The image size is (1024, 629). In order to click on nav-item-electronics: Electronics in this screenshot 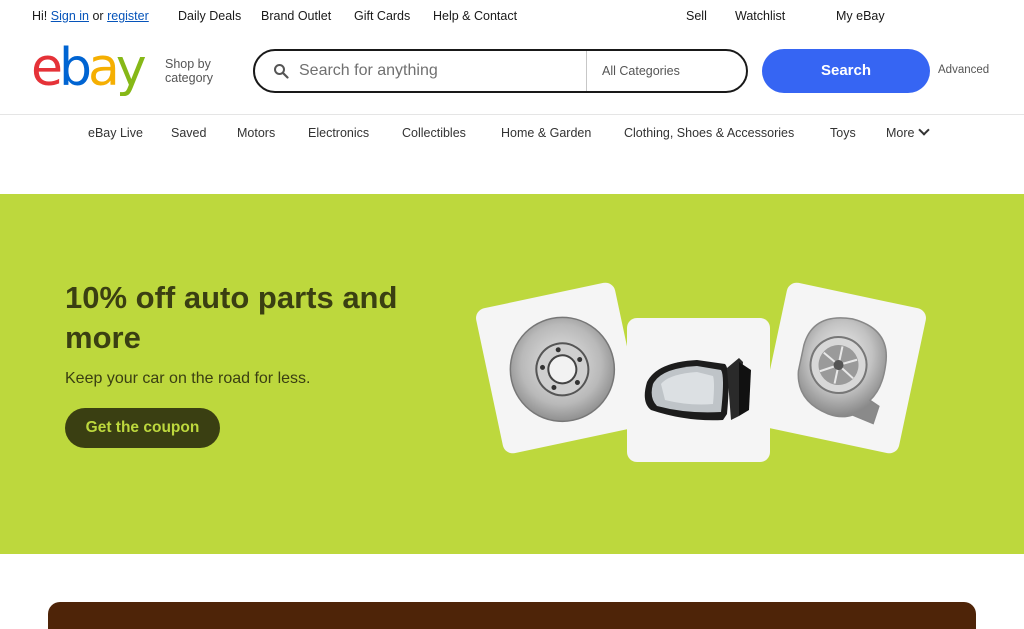, I will do `click(338, 133)`.